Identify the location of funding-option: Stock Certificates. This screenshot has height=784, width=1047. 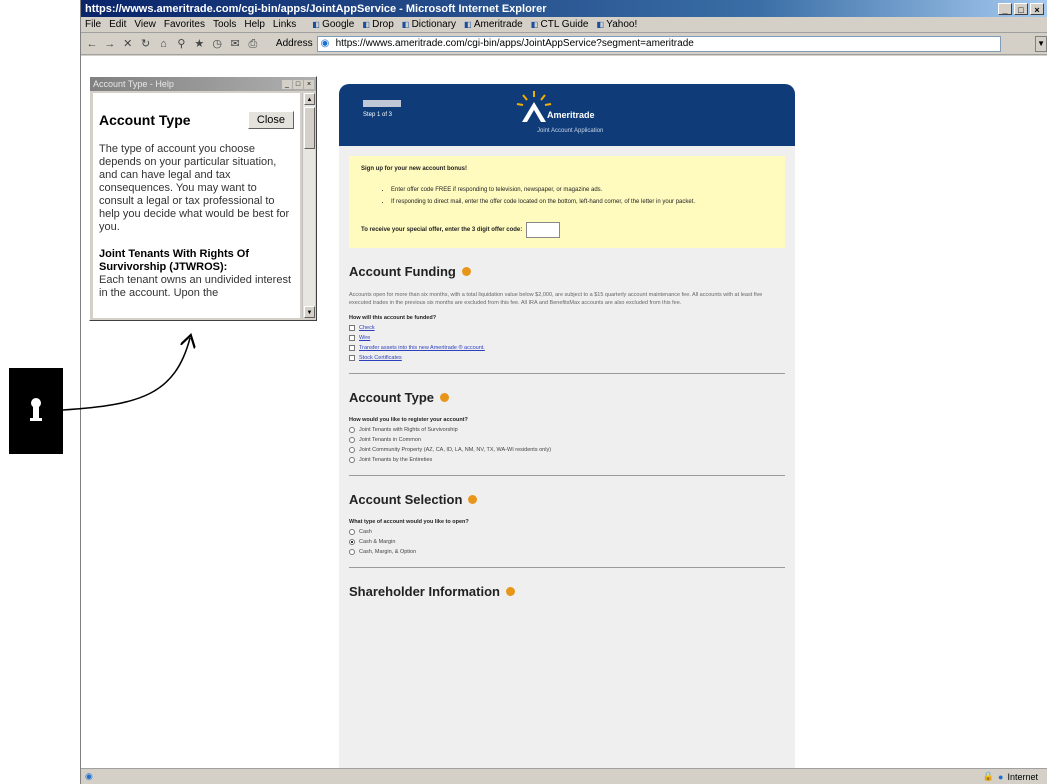
(567, 358).